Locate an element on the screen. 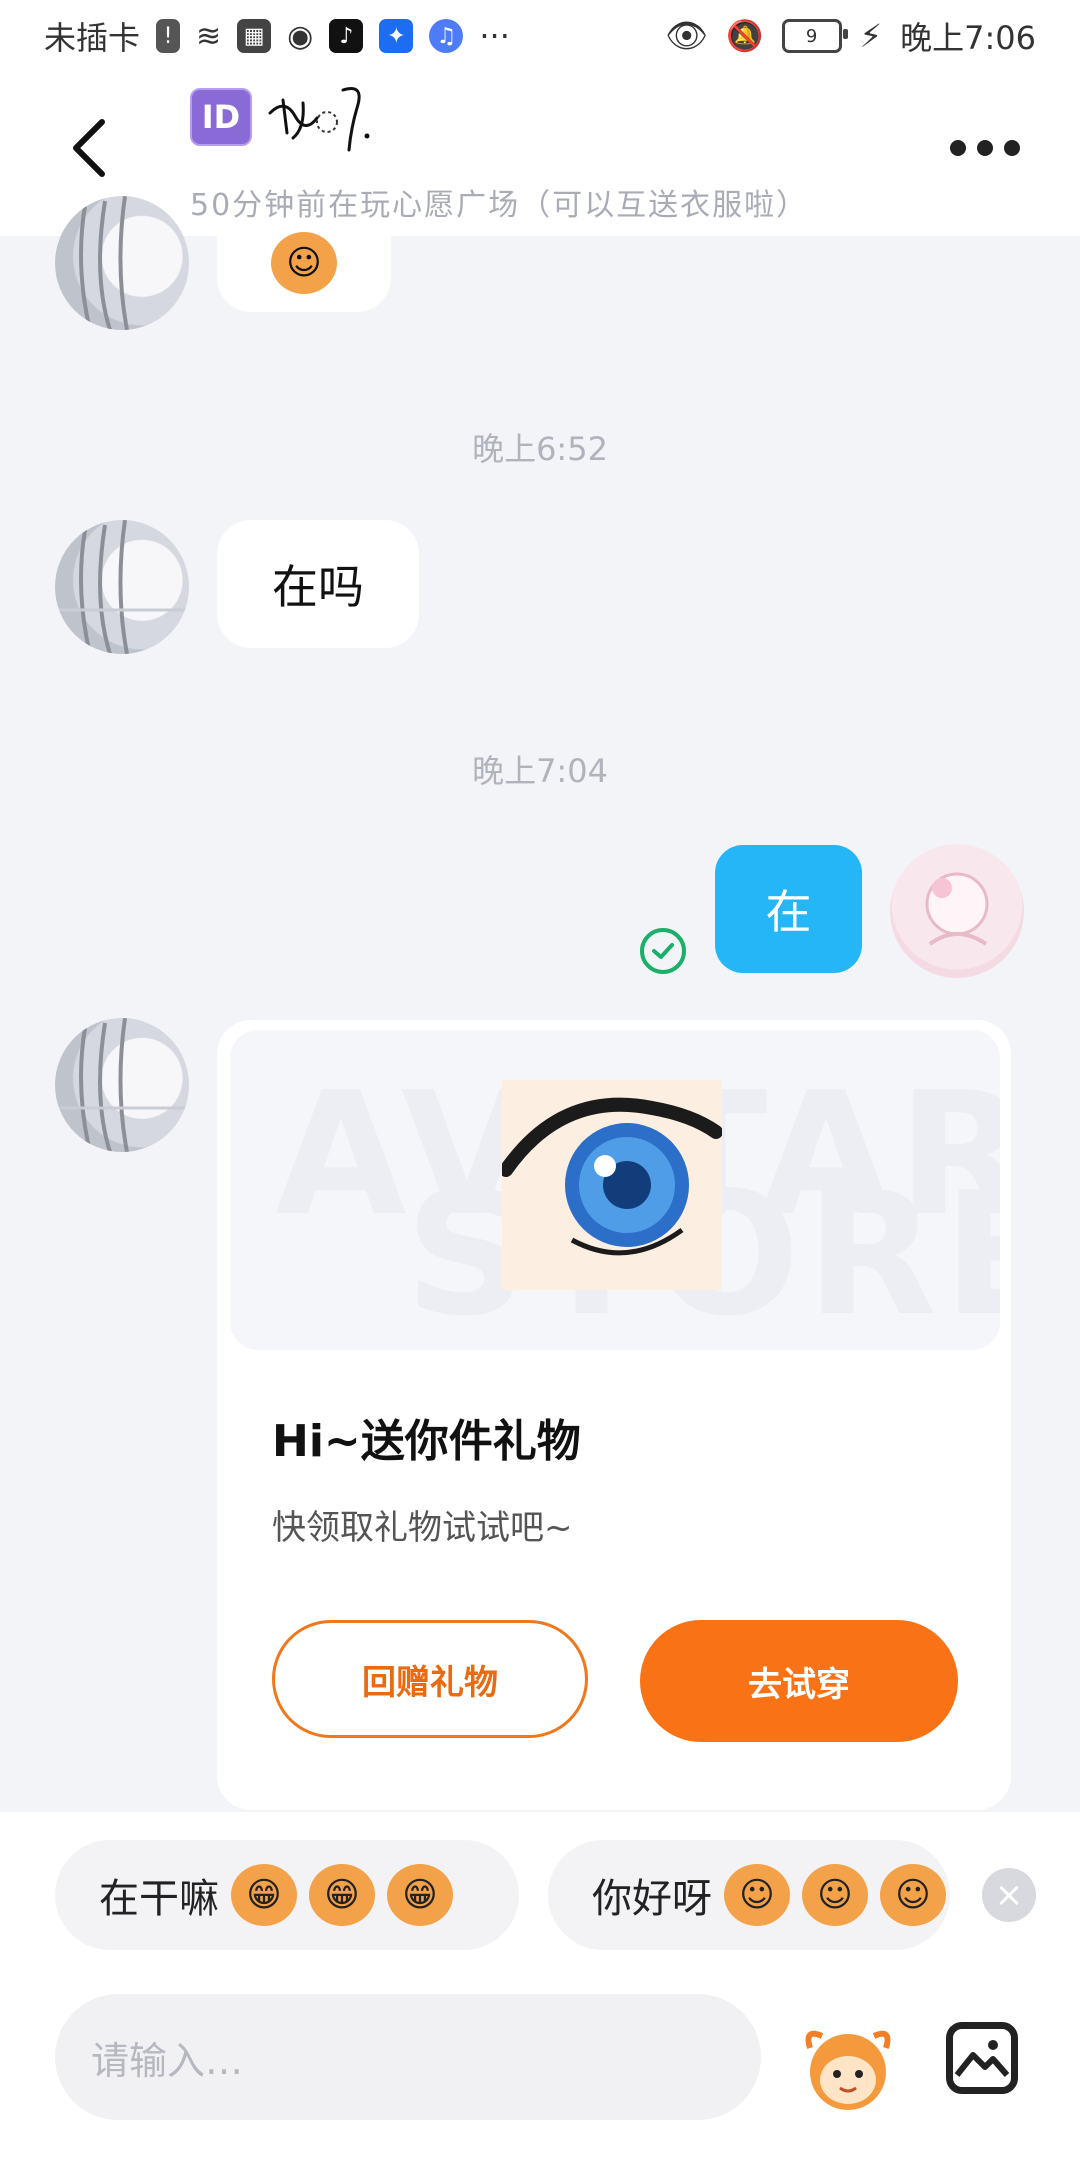 The image size is (1080, 2160). my-avatar is located at coordinates (957, 911).